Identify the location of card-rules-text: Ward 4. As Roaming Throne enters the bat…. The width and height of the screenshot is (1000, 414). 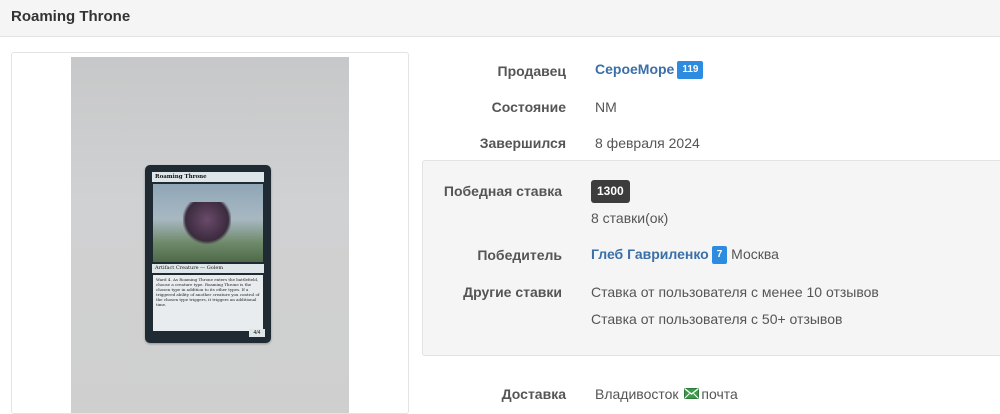
(208, 303).